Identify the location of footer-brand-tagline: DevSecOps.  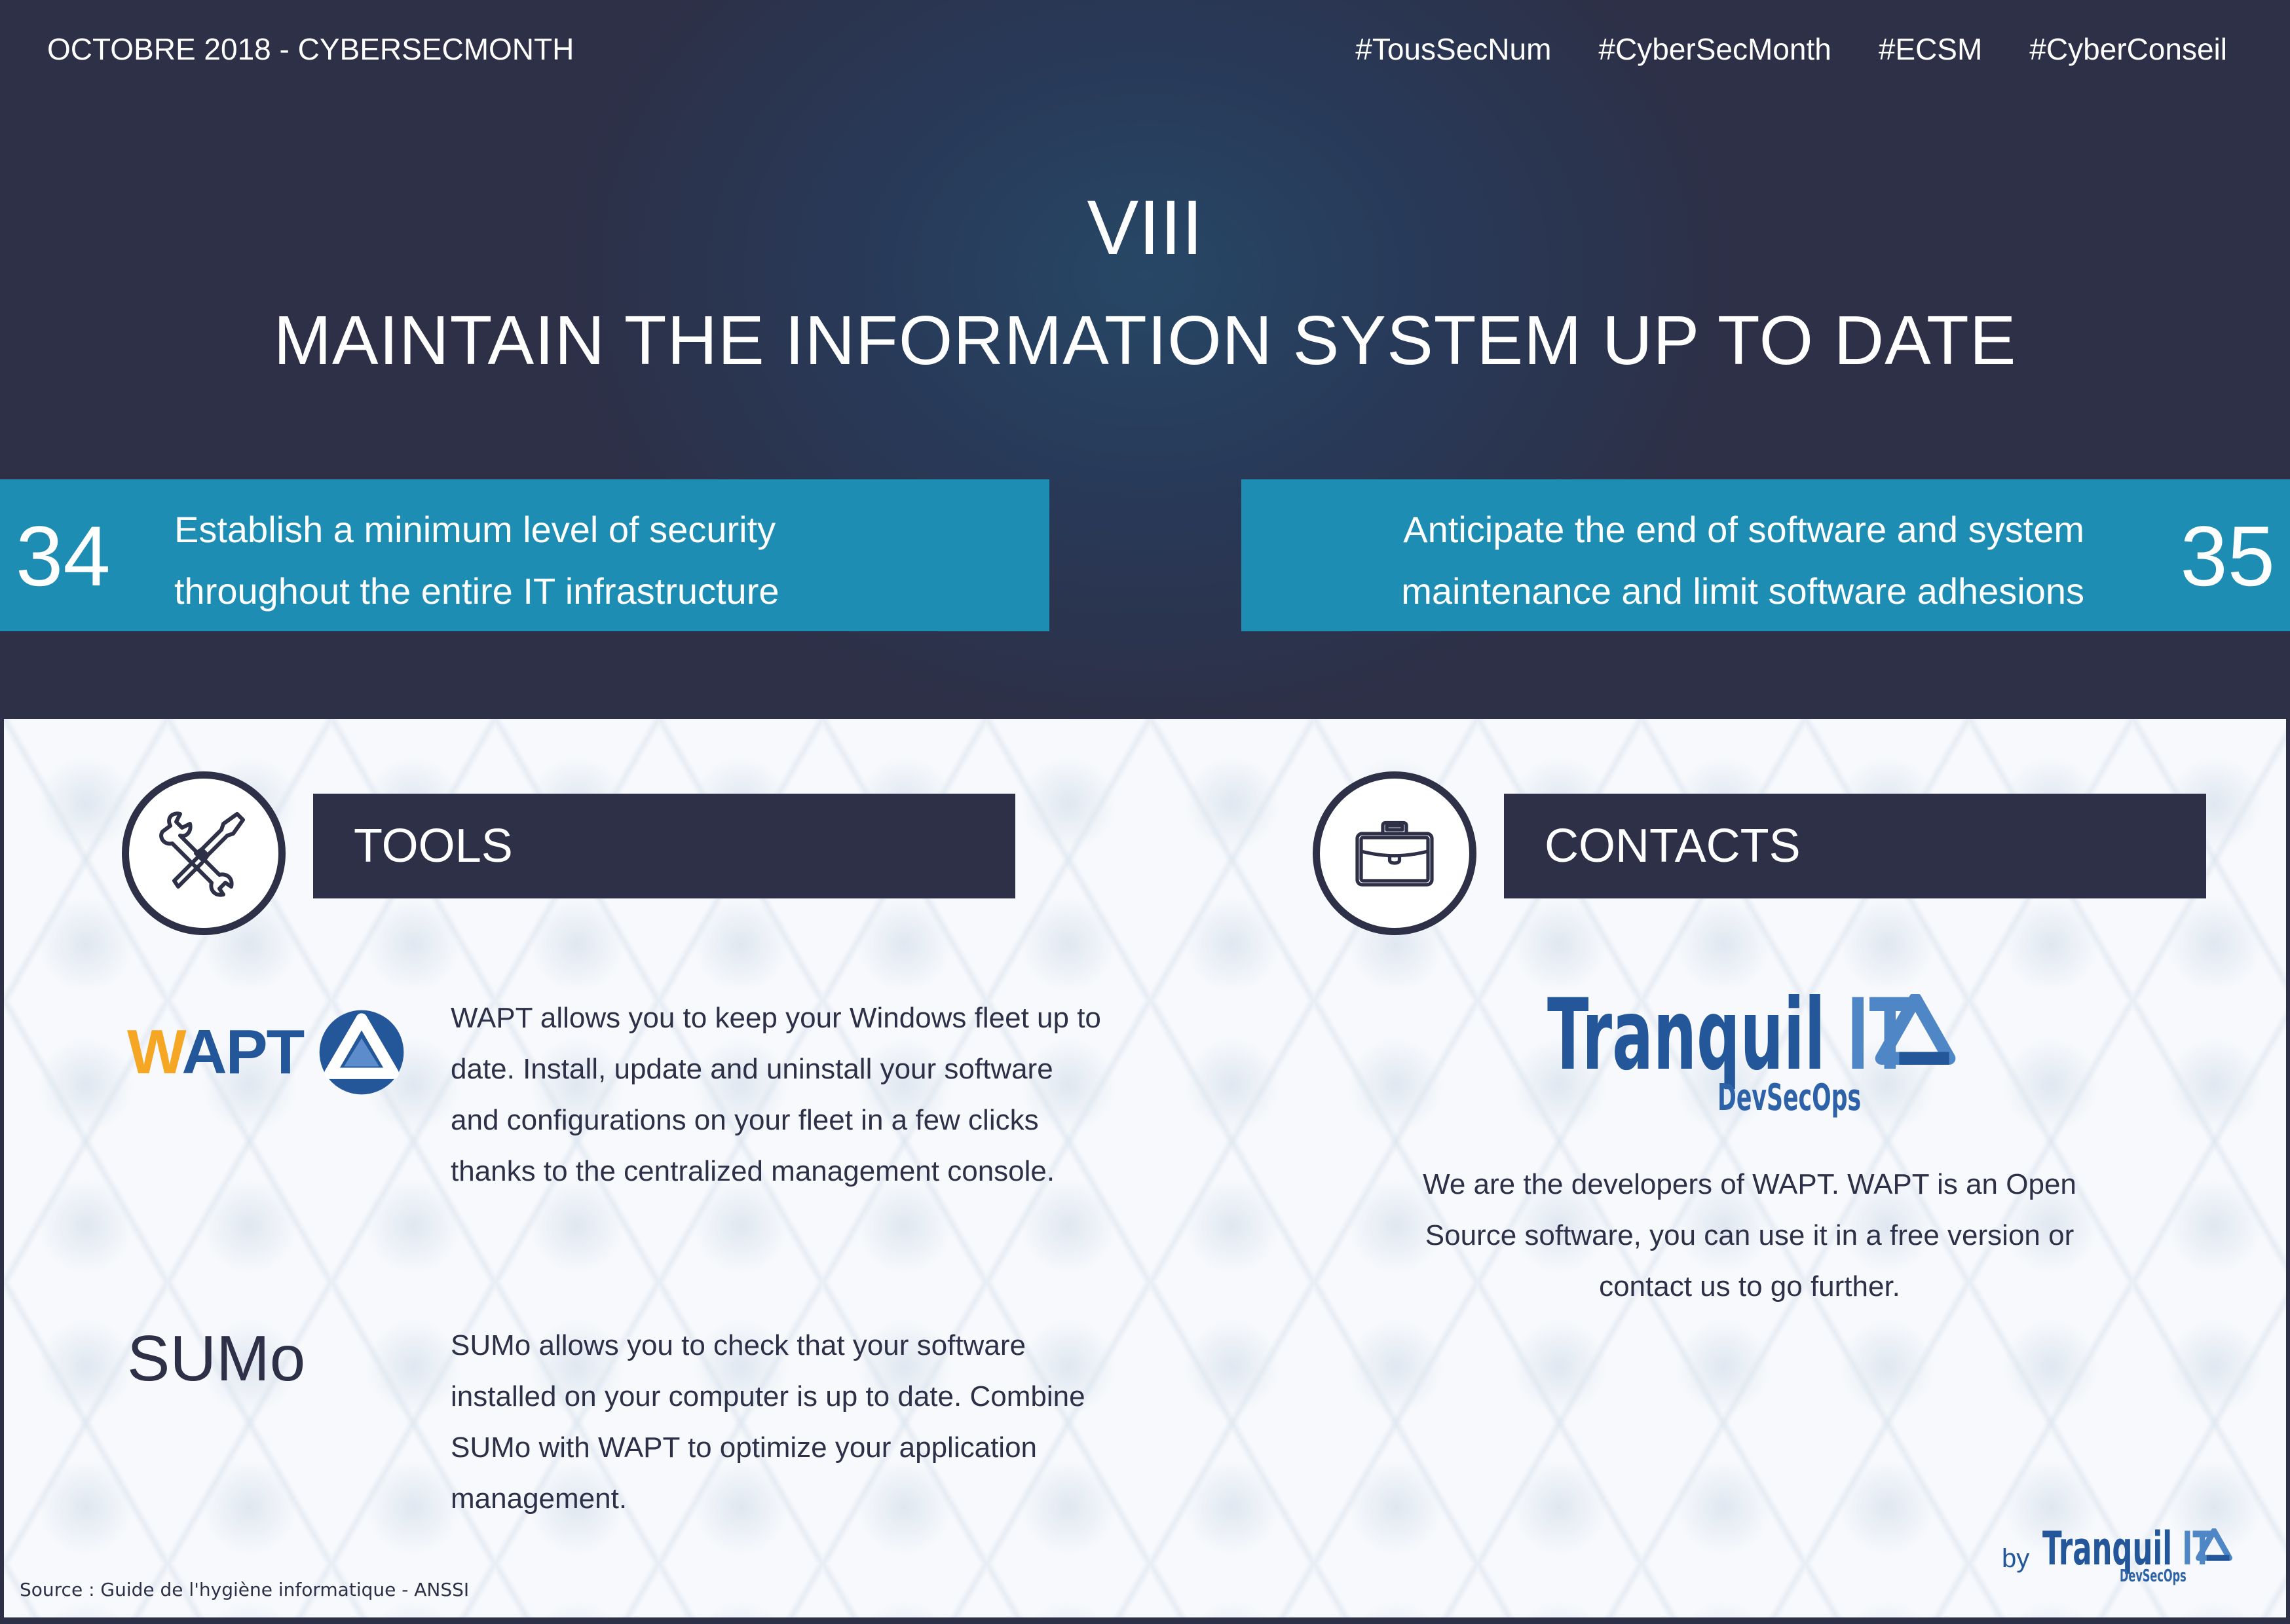
(2154, 1576).